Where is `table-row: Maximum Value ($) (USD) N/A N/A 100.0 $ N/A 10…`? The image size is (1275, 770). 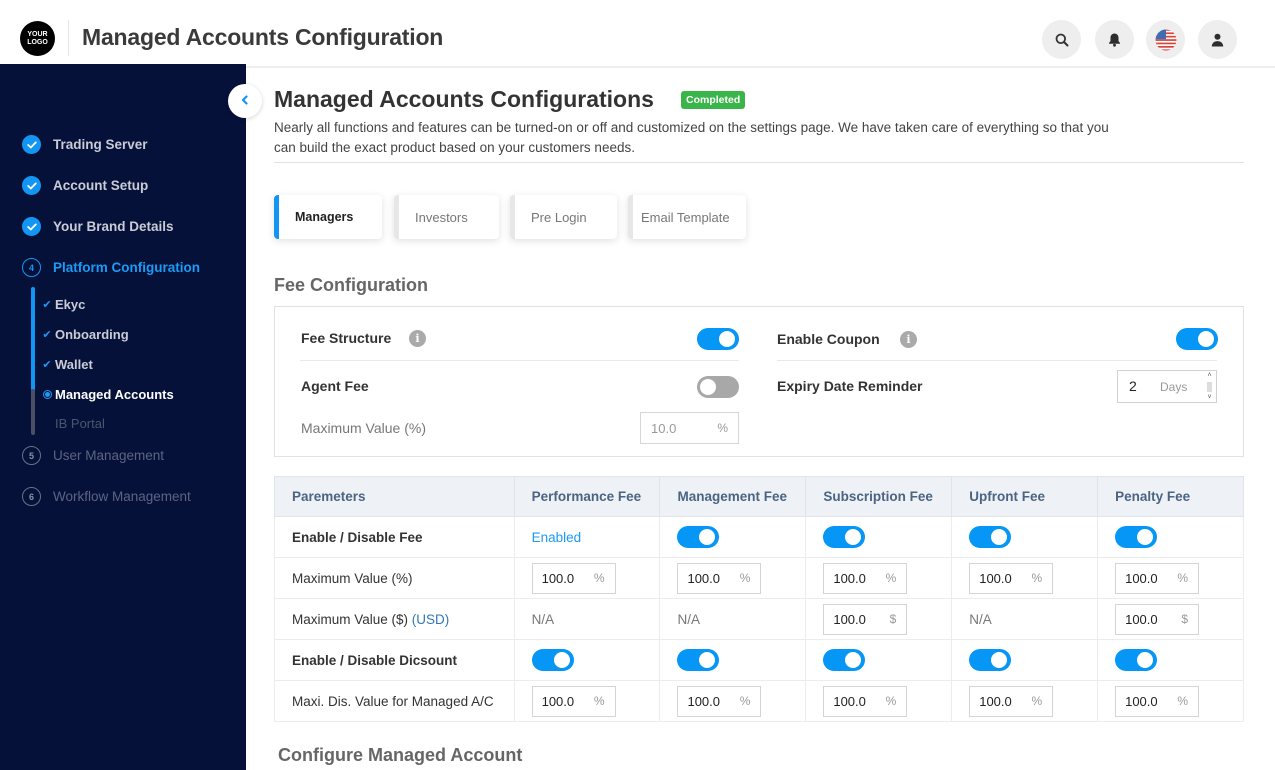 table-row: Maximum Value ($) (USD) N/A N/A 100.0 $ N/A 10… is located at coordinates (759, 619).